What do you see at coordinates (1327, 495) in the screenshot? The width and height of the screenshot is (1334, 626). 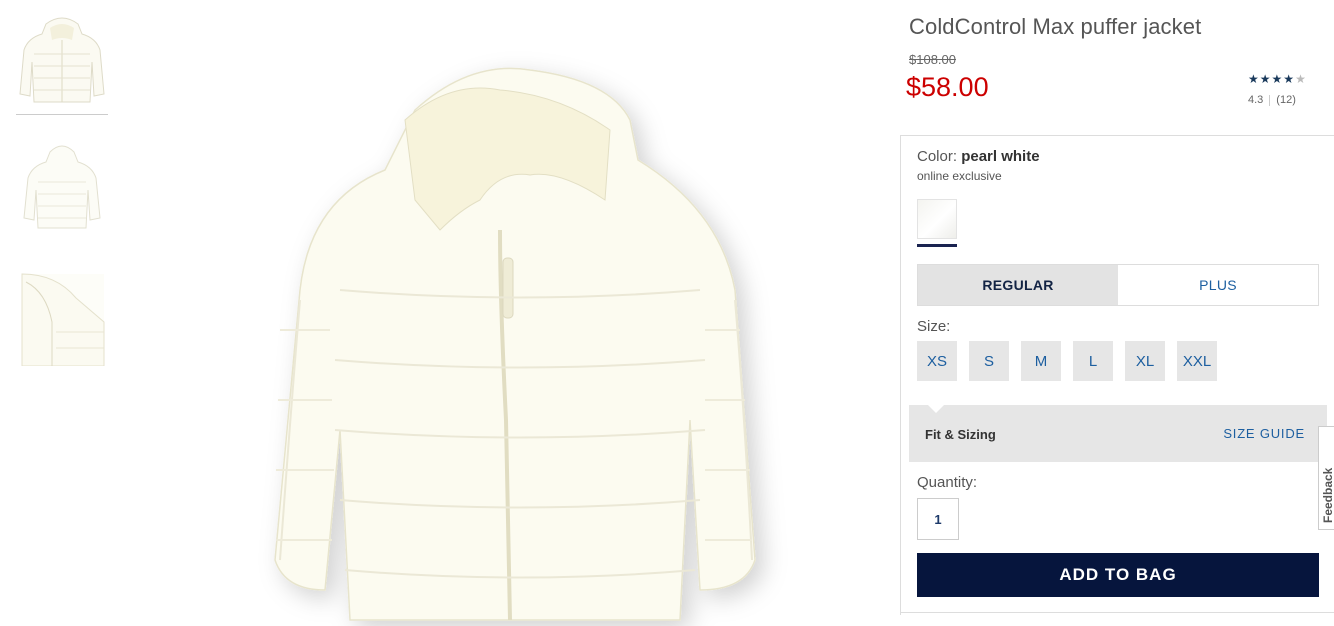 I see `feedback-label: Feedback` at bounding box center [1327, 495].